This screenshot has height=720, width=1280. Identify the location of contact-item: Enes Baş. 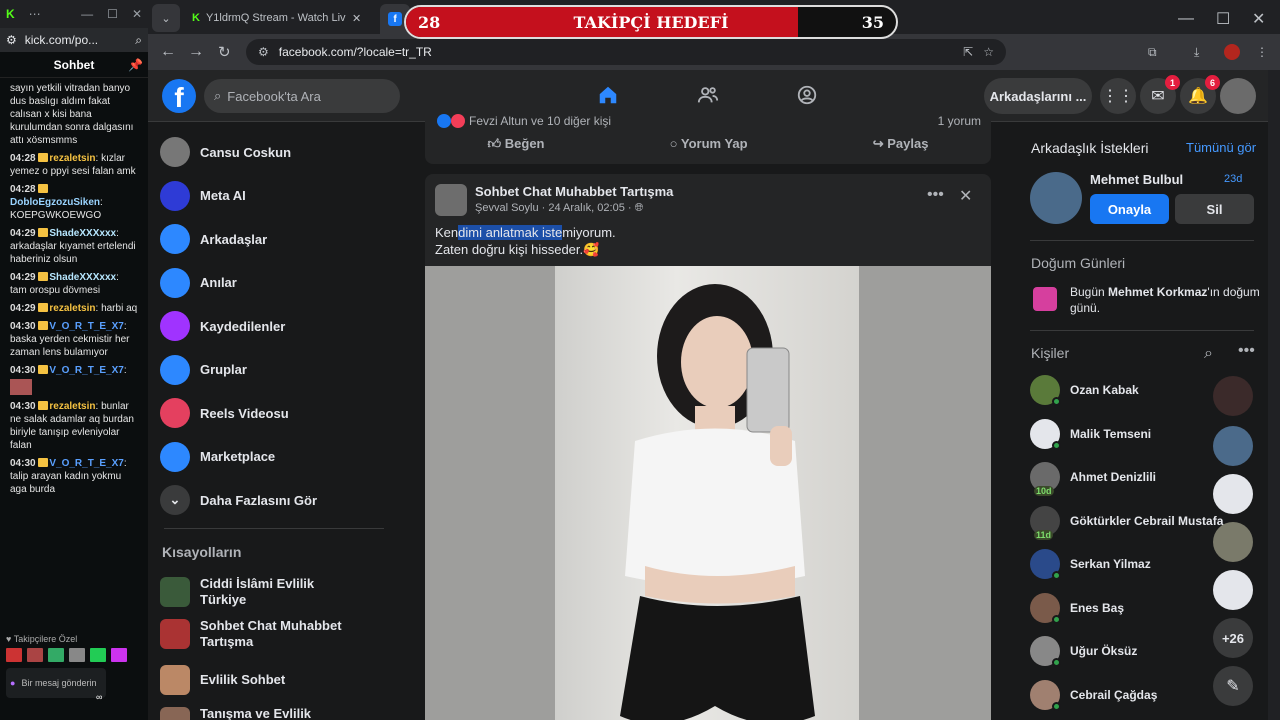
(1077, 608).